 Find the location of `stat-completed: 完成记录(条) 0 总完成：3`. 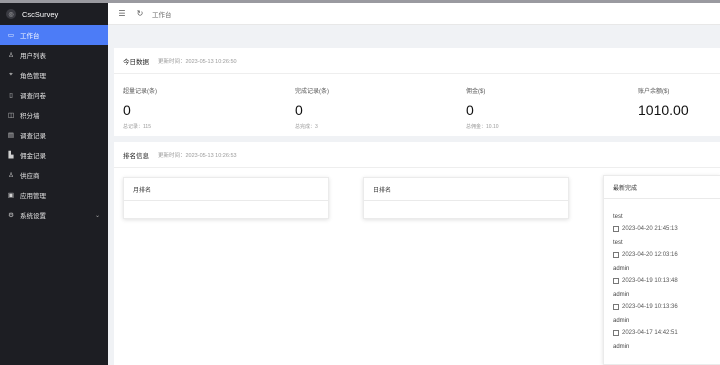

stat-completed: 完成记录(条) 0 总完成：3 is located at coordinates (312, 108).